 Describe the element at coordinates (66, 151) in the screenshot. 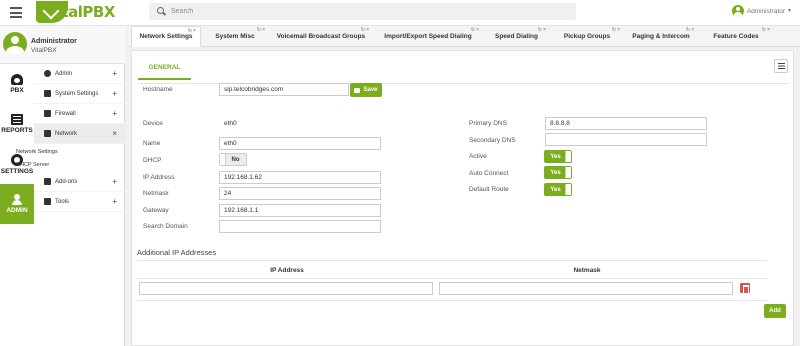

I see `submenu-child-network-settings: Network Settings` at that location.